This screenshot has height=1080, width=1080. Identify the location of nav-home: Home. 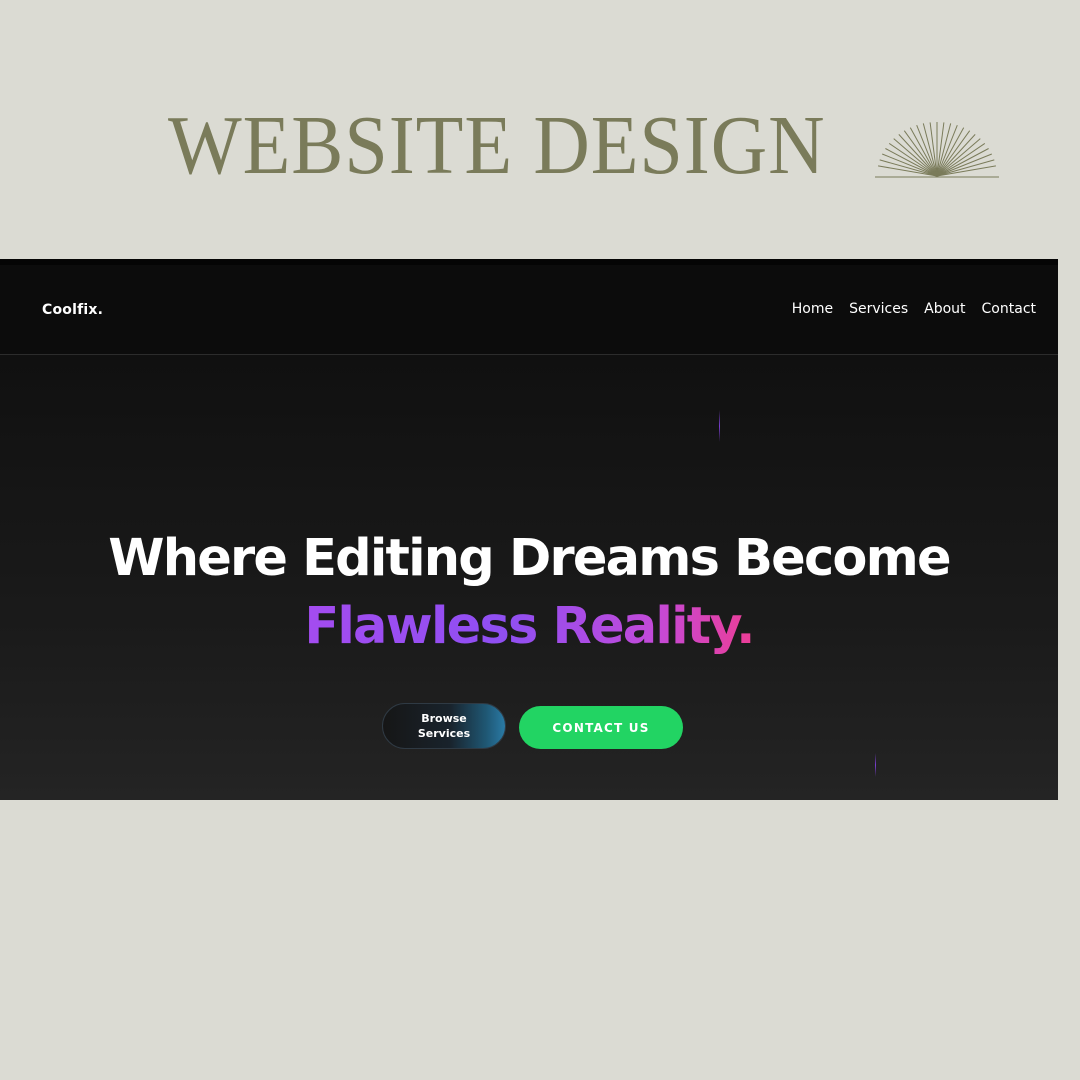
(812, 309).